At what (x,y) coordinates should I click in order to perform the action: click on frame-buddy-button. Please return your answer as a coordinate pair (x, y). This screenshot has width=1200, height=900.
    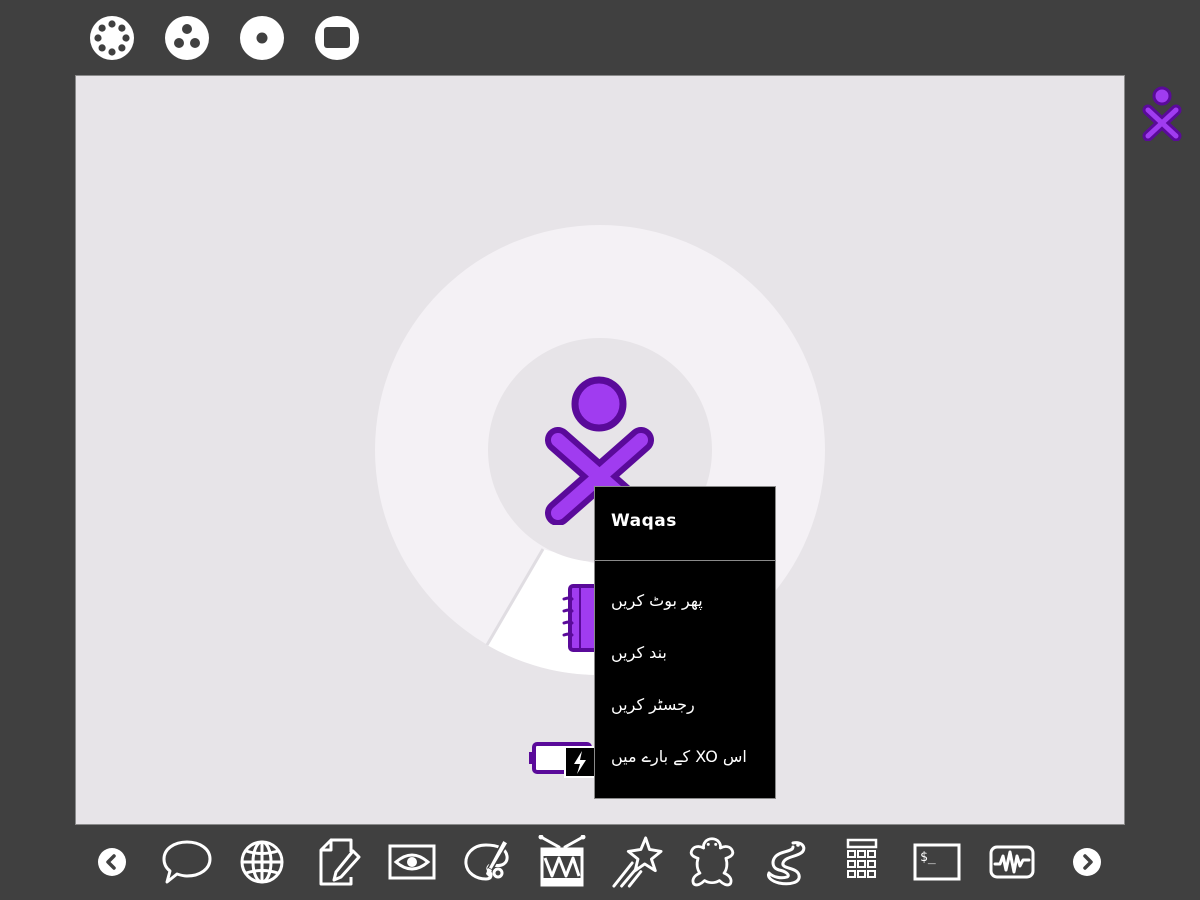
    Looking at the image, I should click on (1163, 113).